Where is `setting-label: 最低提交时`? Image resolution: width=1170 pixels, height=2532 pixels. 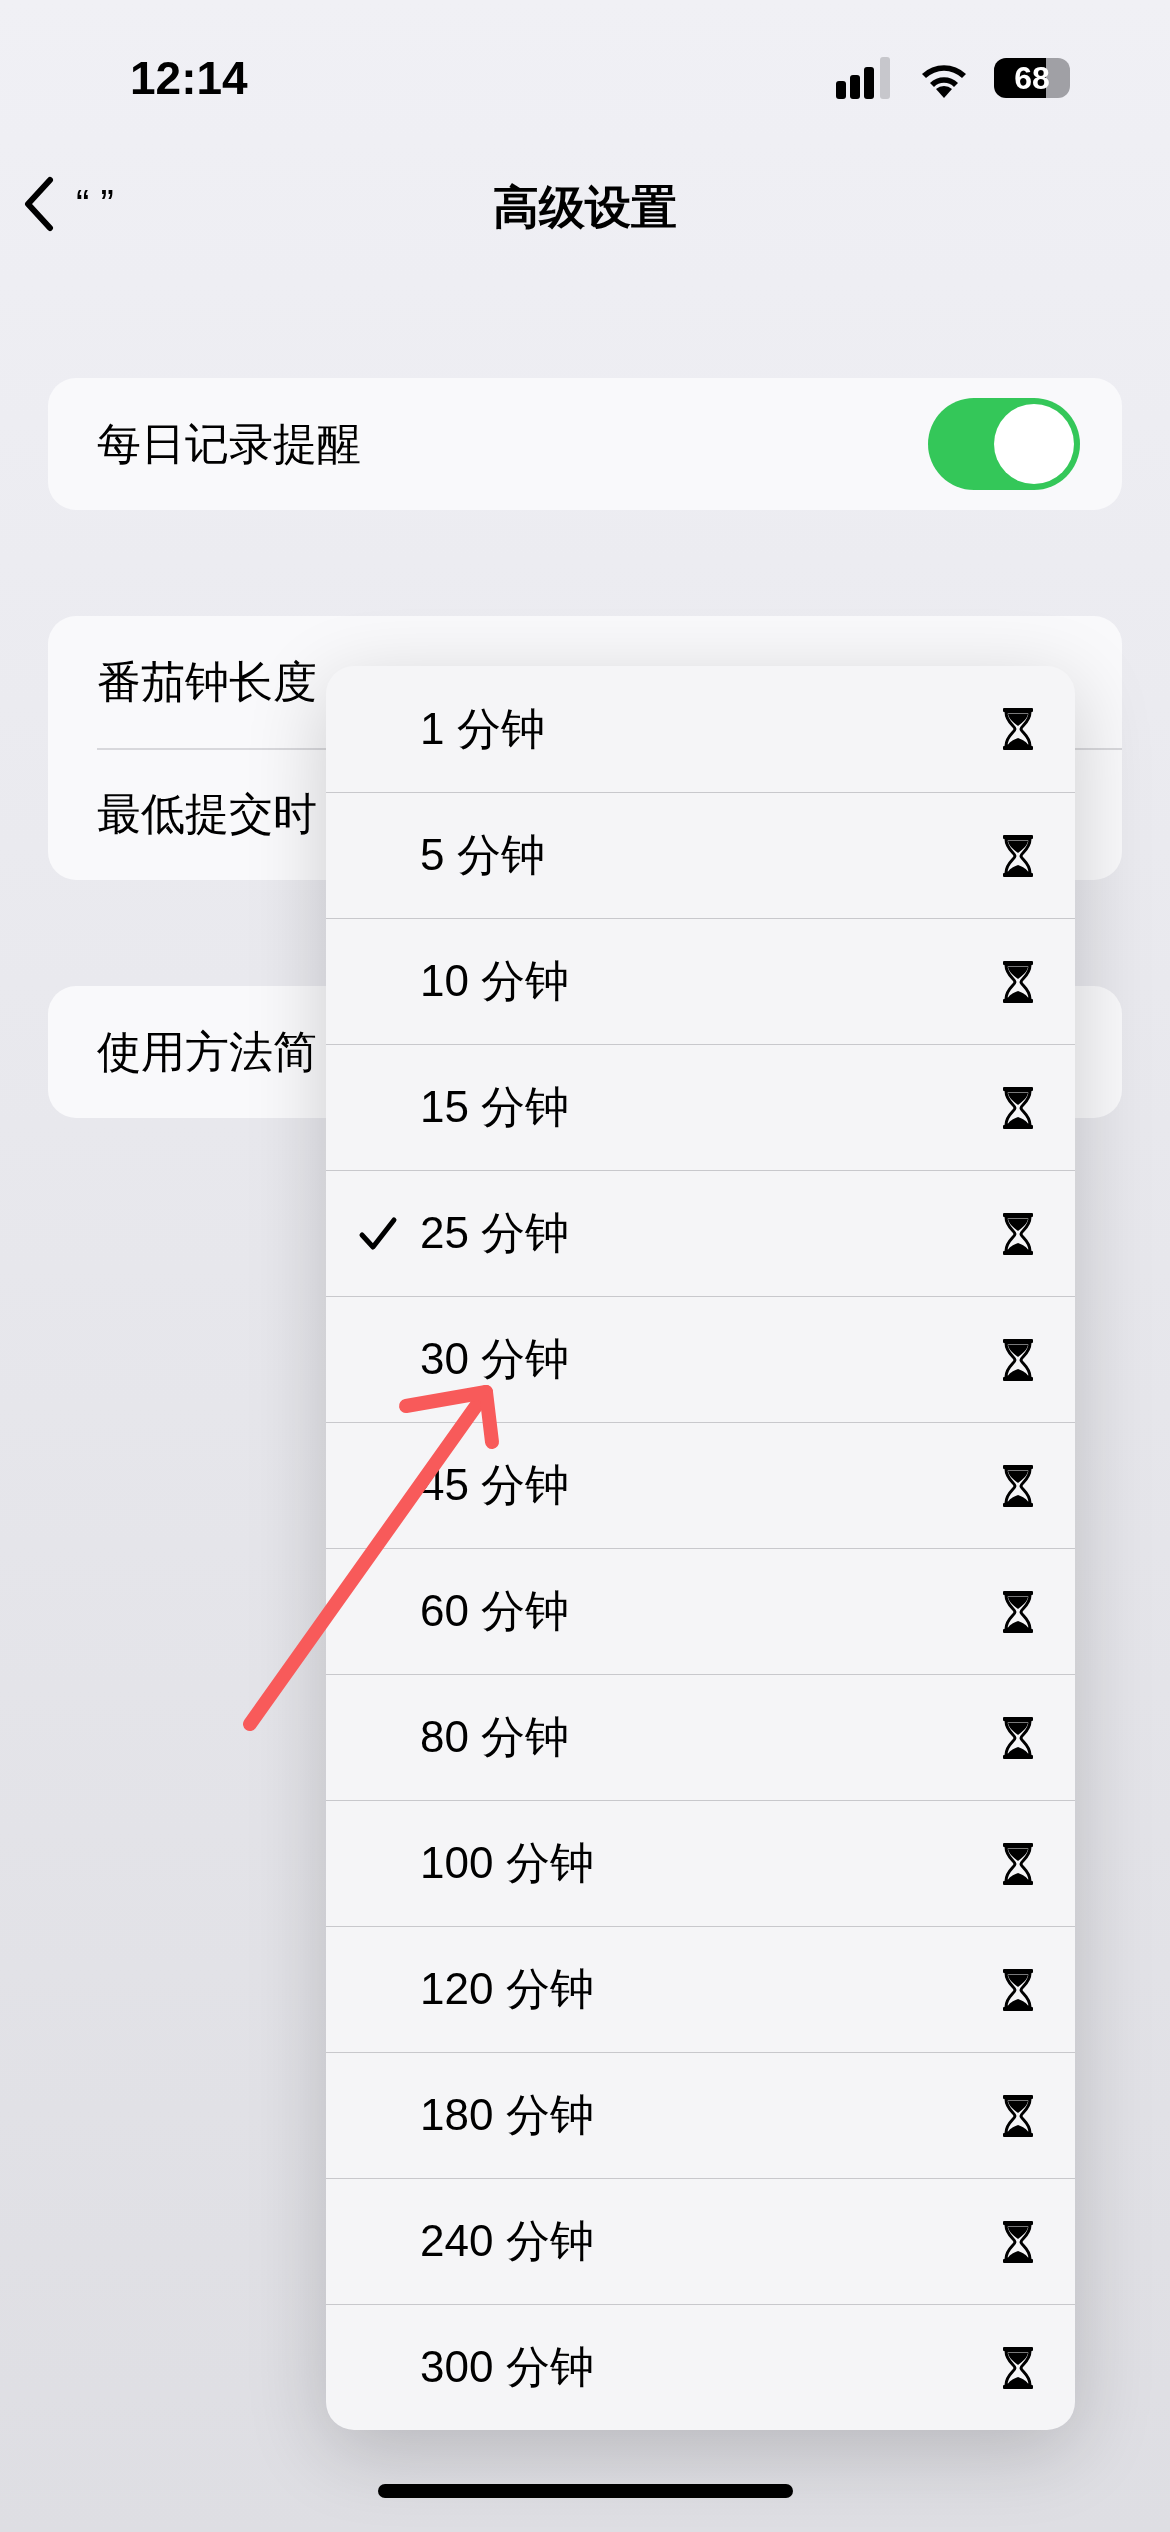
setting-label: 最低提交时 is located at coordinates (207, 813).